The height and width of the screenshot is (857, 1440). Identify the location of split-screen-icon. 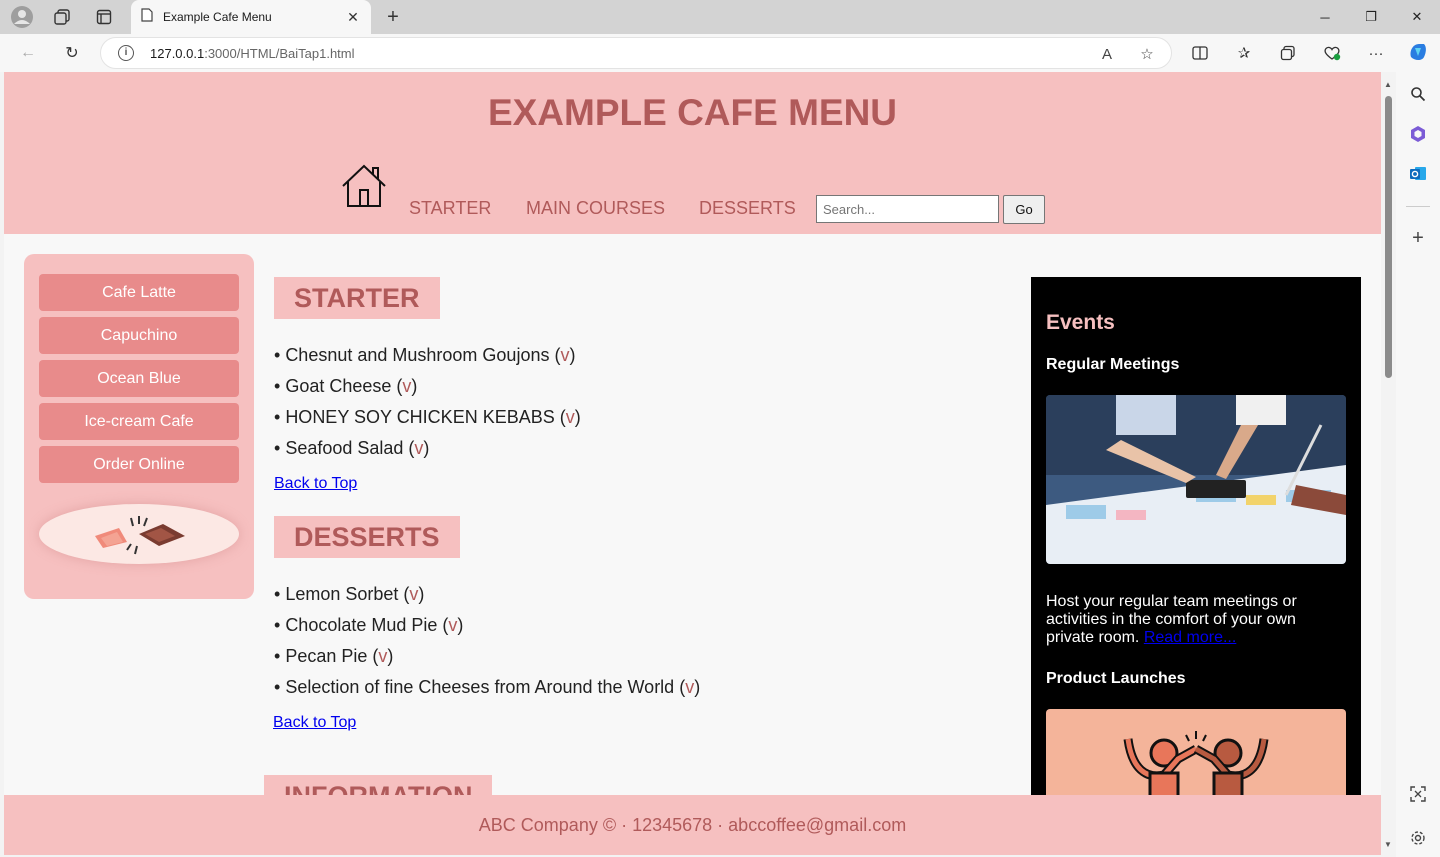
(1200, 53).